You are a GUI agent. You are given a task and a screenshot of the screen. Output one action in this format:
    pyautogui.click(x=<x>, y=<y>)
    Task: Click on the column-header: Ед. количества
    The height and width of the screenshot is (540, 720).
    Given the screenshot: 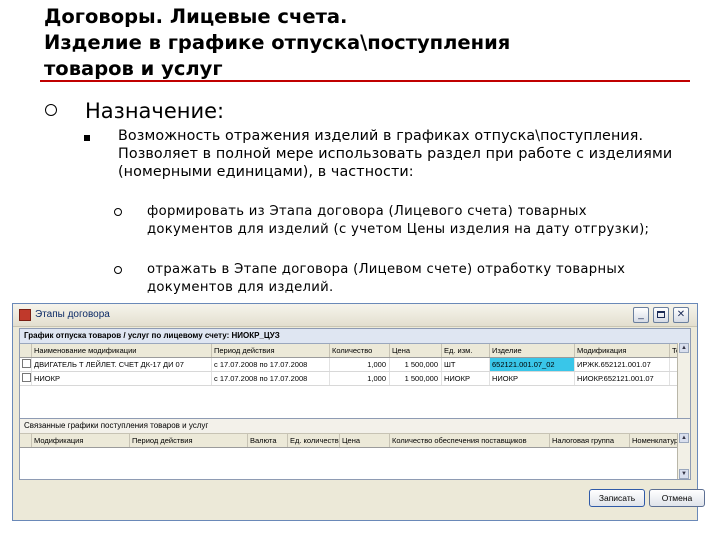 What is the action you would take?
    pyautogui.click(x=314, y=440)
    